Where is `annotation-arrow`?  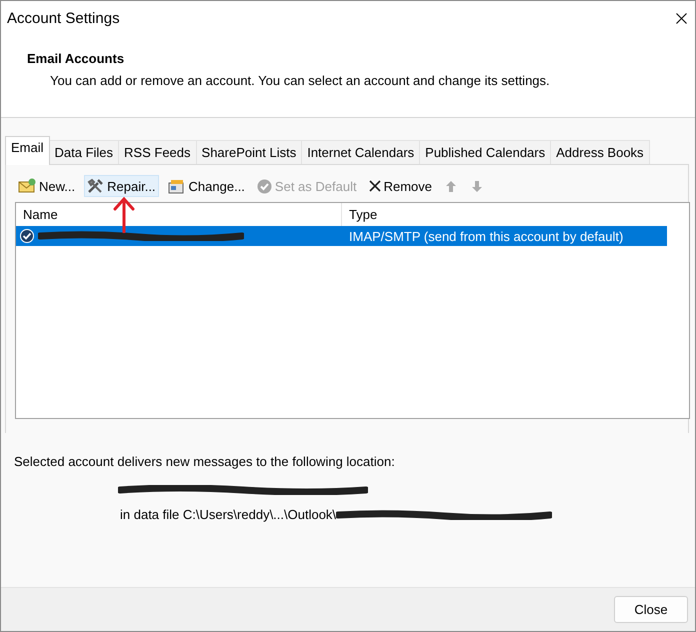 annotation-arrow is located at coordinates (124, 215).